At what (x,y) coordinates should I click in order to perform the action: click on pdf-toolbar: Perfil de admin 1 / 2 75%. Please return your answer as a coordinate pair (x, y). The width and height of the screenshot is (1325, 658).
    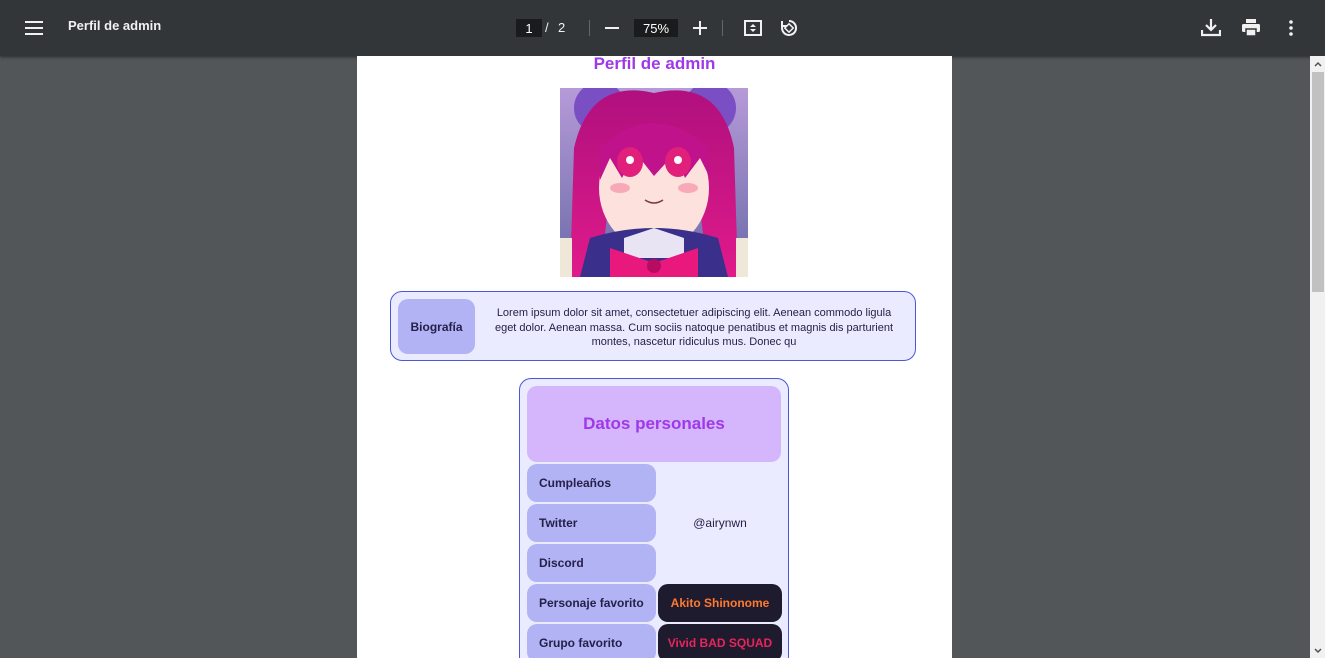
    Looking at the image, I should click on (662, 28).